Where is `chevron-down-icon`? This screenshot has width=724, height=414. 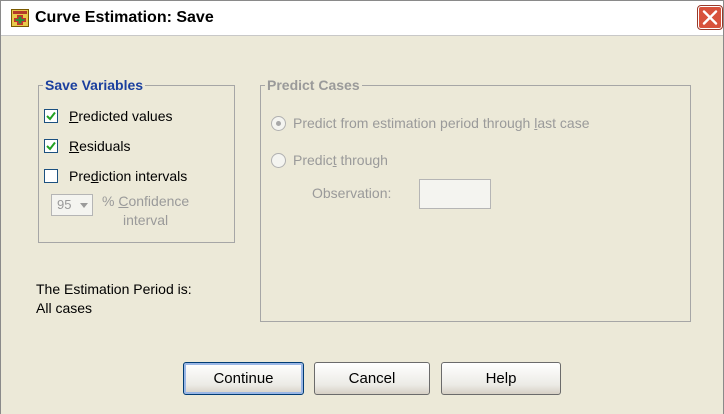 chevron-down-icon is located at coordinates (84, 205).